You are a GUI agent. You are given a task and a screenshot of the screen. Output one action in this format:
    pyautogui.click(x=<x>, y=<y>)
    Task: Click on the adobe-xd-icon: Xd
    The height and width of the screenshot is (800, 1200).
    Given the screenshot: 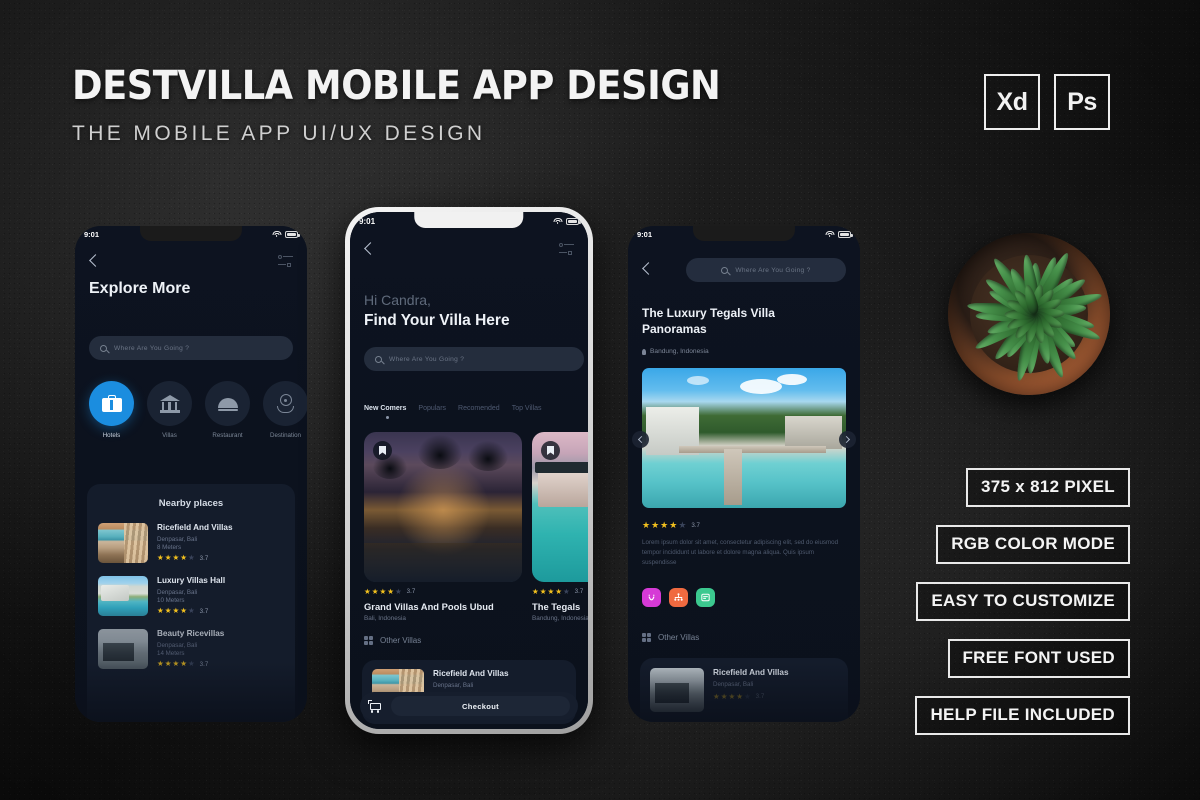 What is the action you would take?
    pyautogui.click(x=1012, y=102)
    